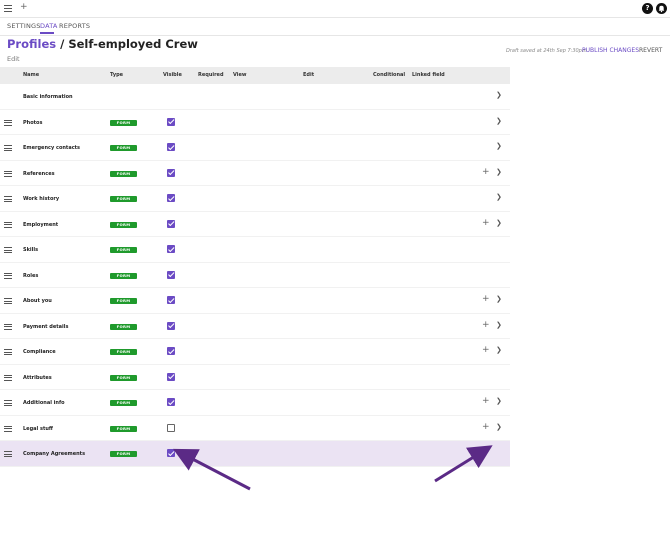  What do you see at coordinates (333, 468) in the screenshot?
I see `annotation-arrows` at bounding box center [333, 468].